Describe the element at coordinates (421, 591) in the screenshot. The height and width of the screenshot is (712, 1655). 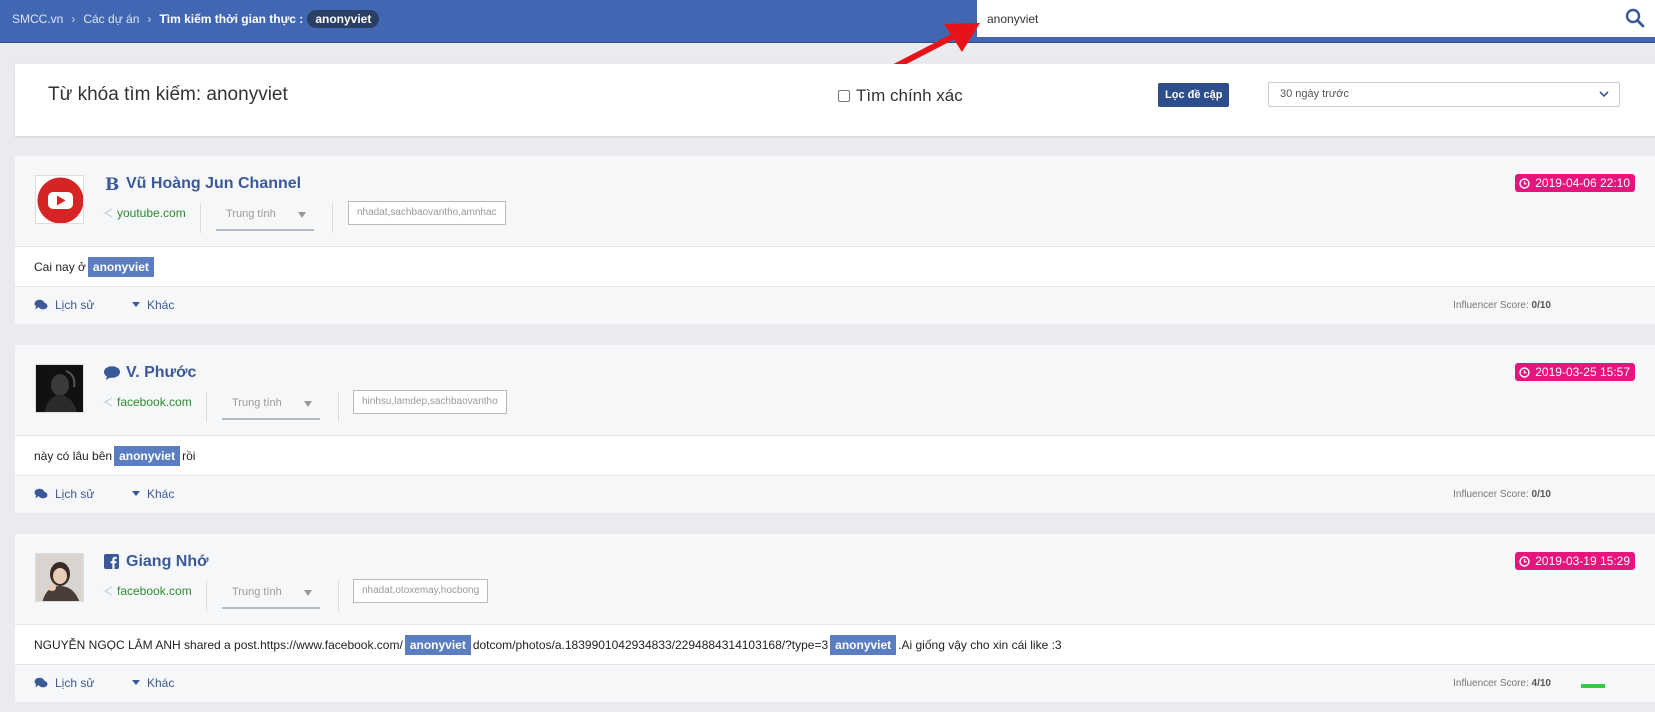
I see `tags-box: nhadat,otoxemay,hocbong` at that location.